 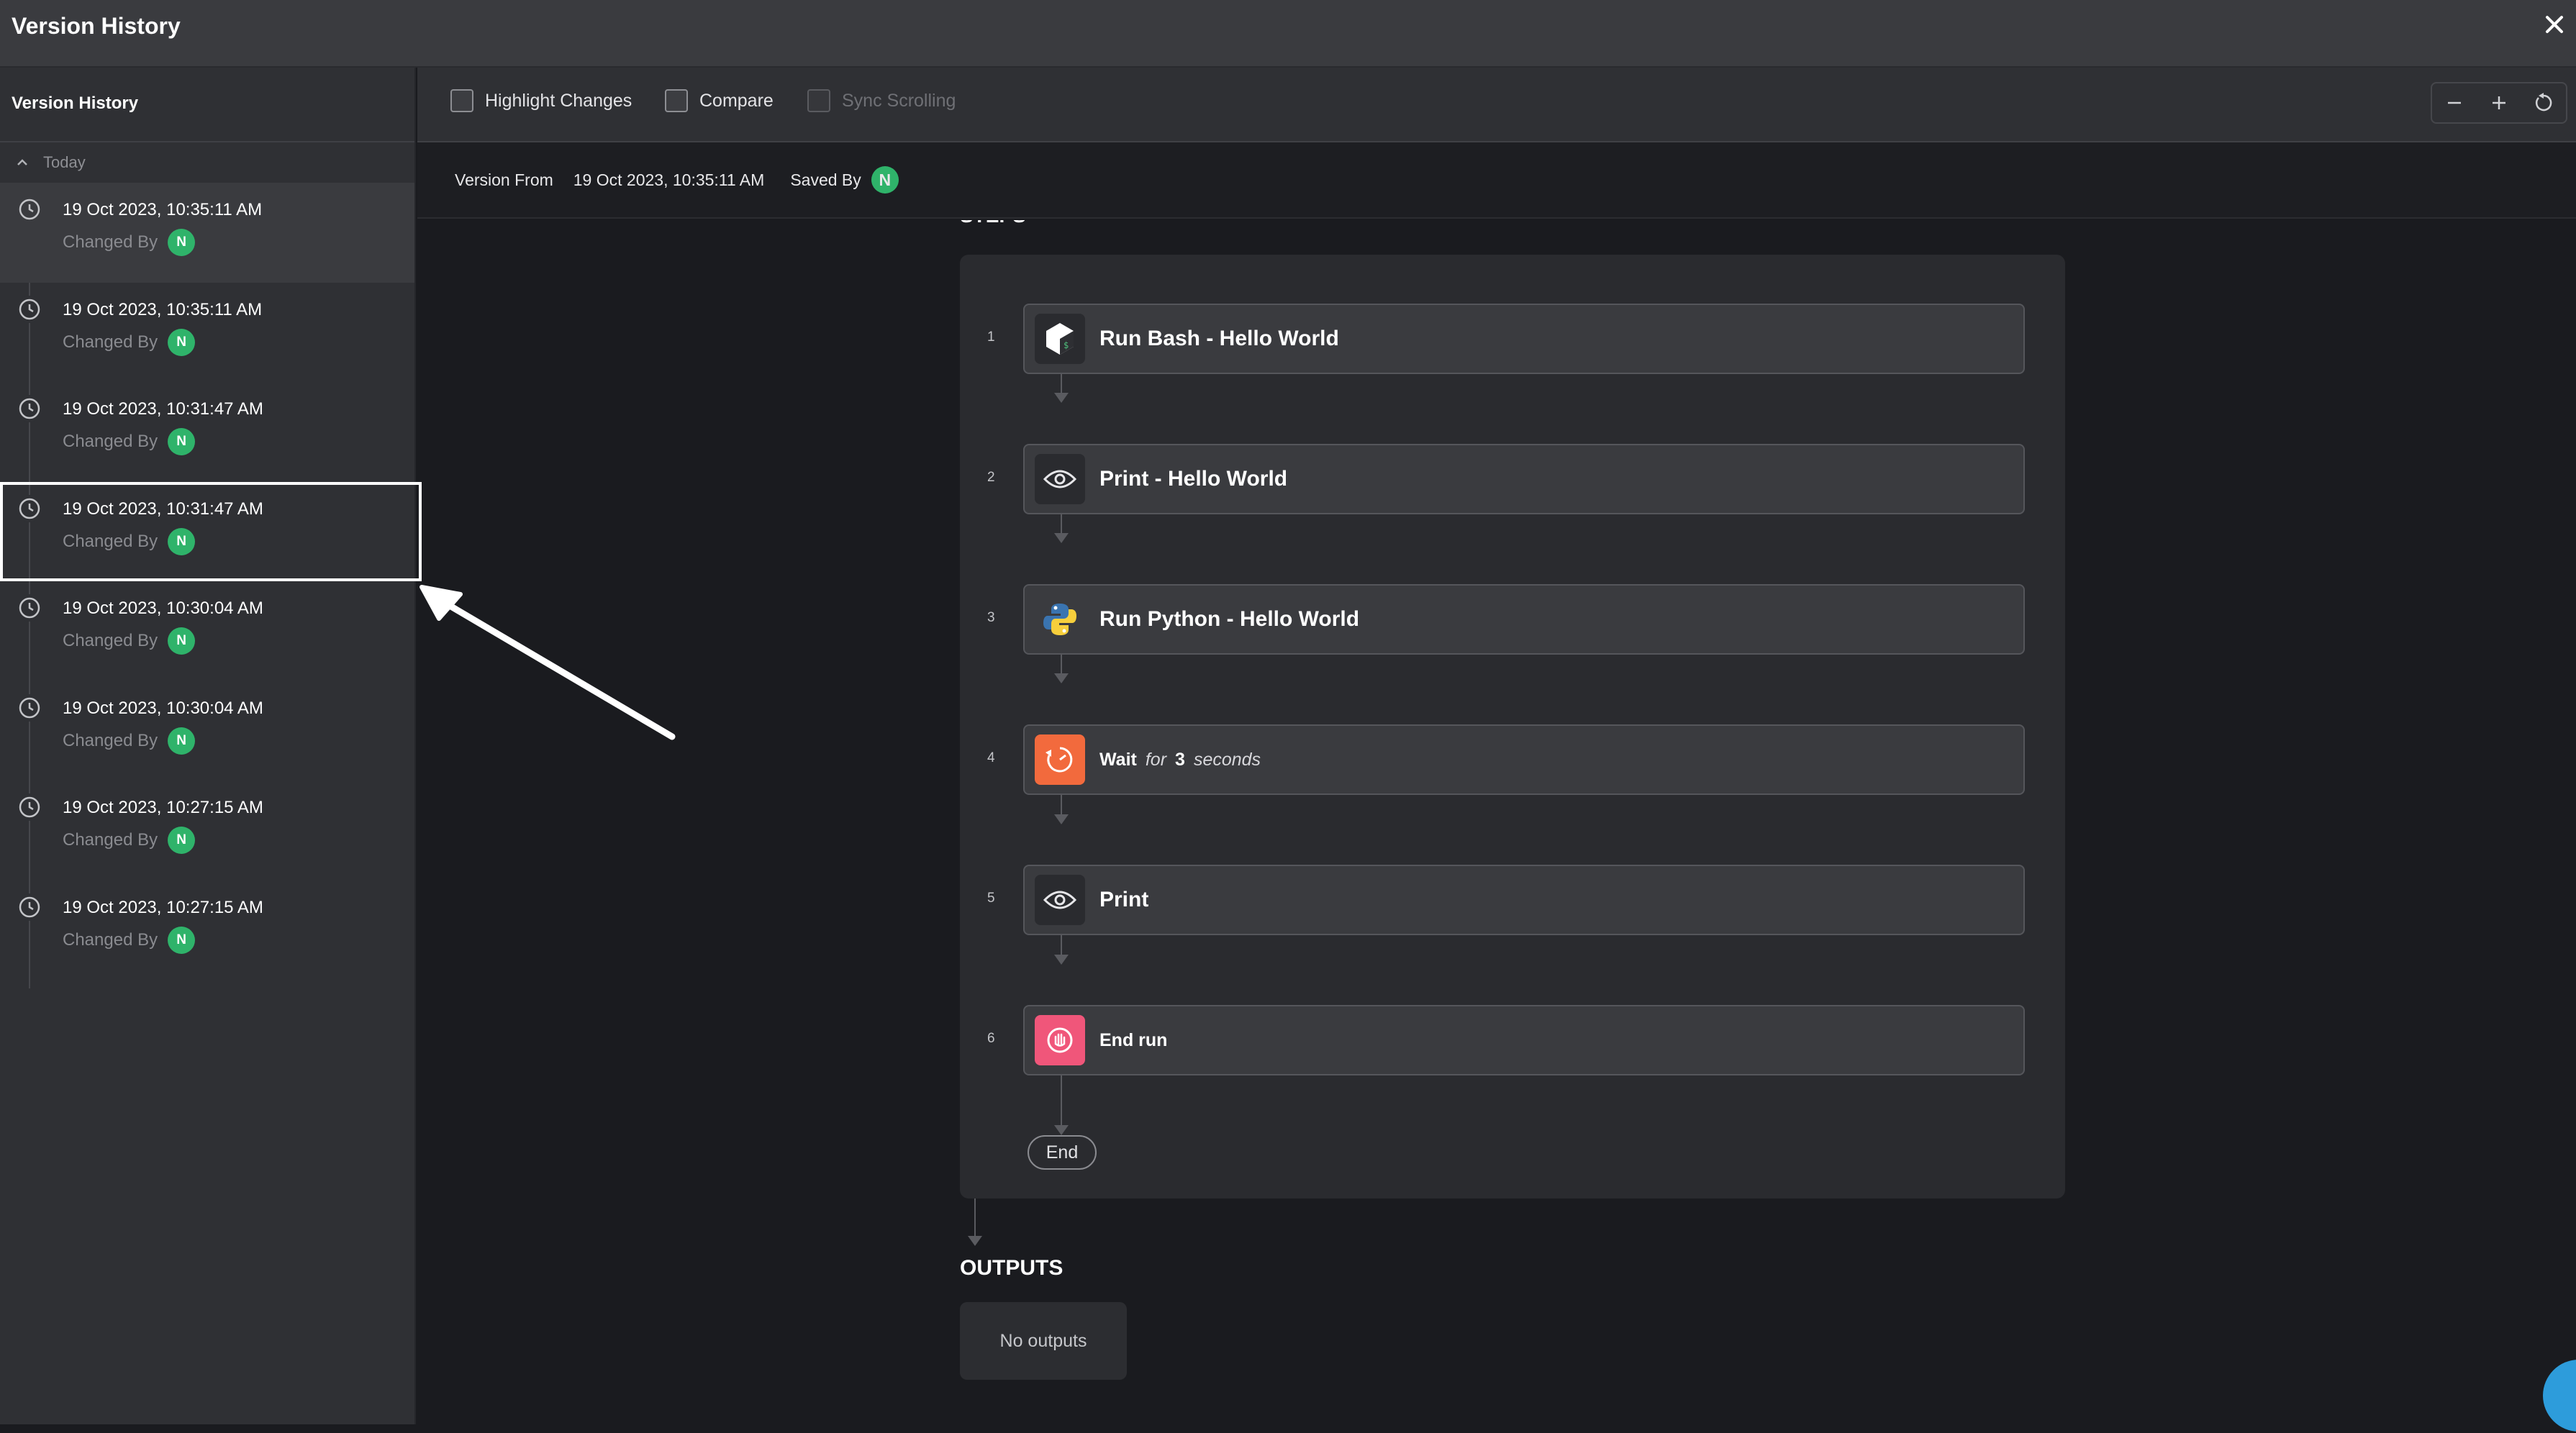 What do you see at coordinates (991, 1038) in the screenshot?
I see `step-number: 6` at bounding box center [991, 1038].